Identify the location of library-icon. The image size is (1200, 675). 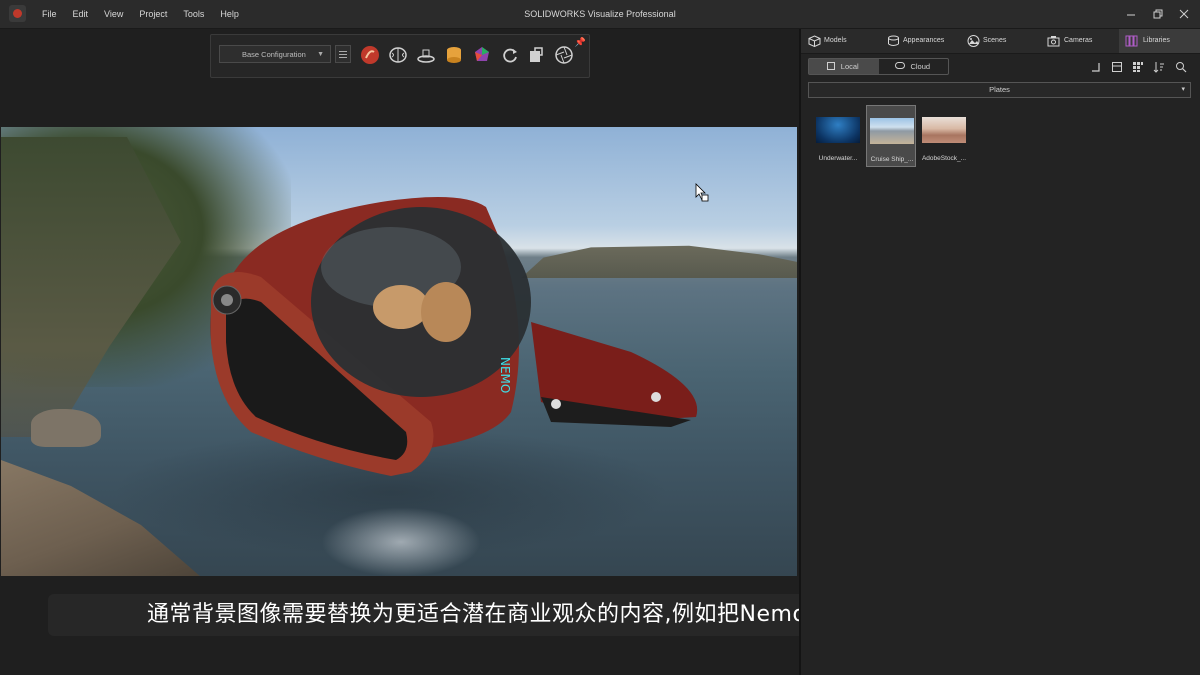
(1131, 41).